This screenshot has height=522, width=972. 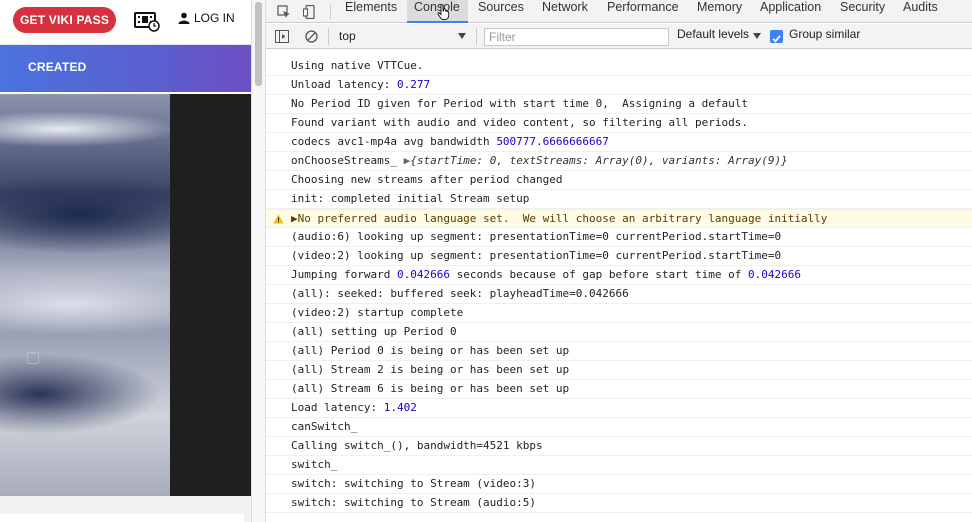 What do you see at coordinates (403, 36) in the screenshot?
I see `execution-context-select: top` at bounding box center [403, 36].